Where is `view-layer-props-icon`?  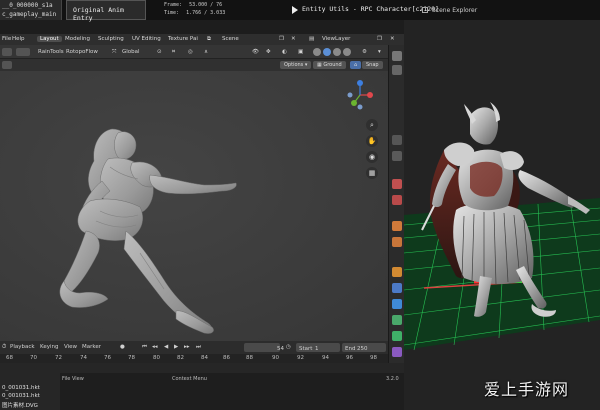
view-layer-props-icon is located at coordinates (397, 156).